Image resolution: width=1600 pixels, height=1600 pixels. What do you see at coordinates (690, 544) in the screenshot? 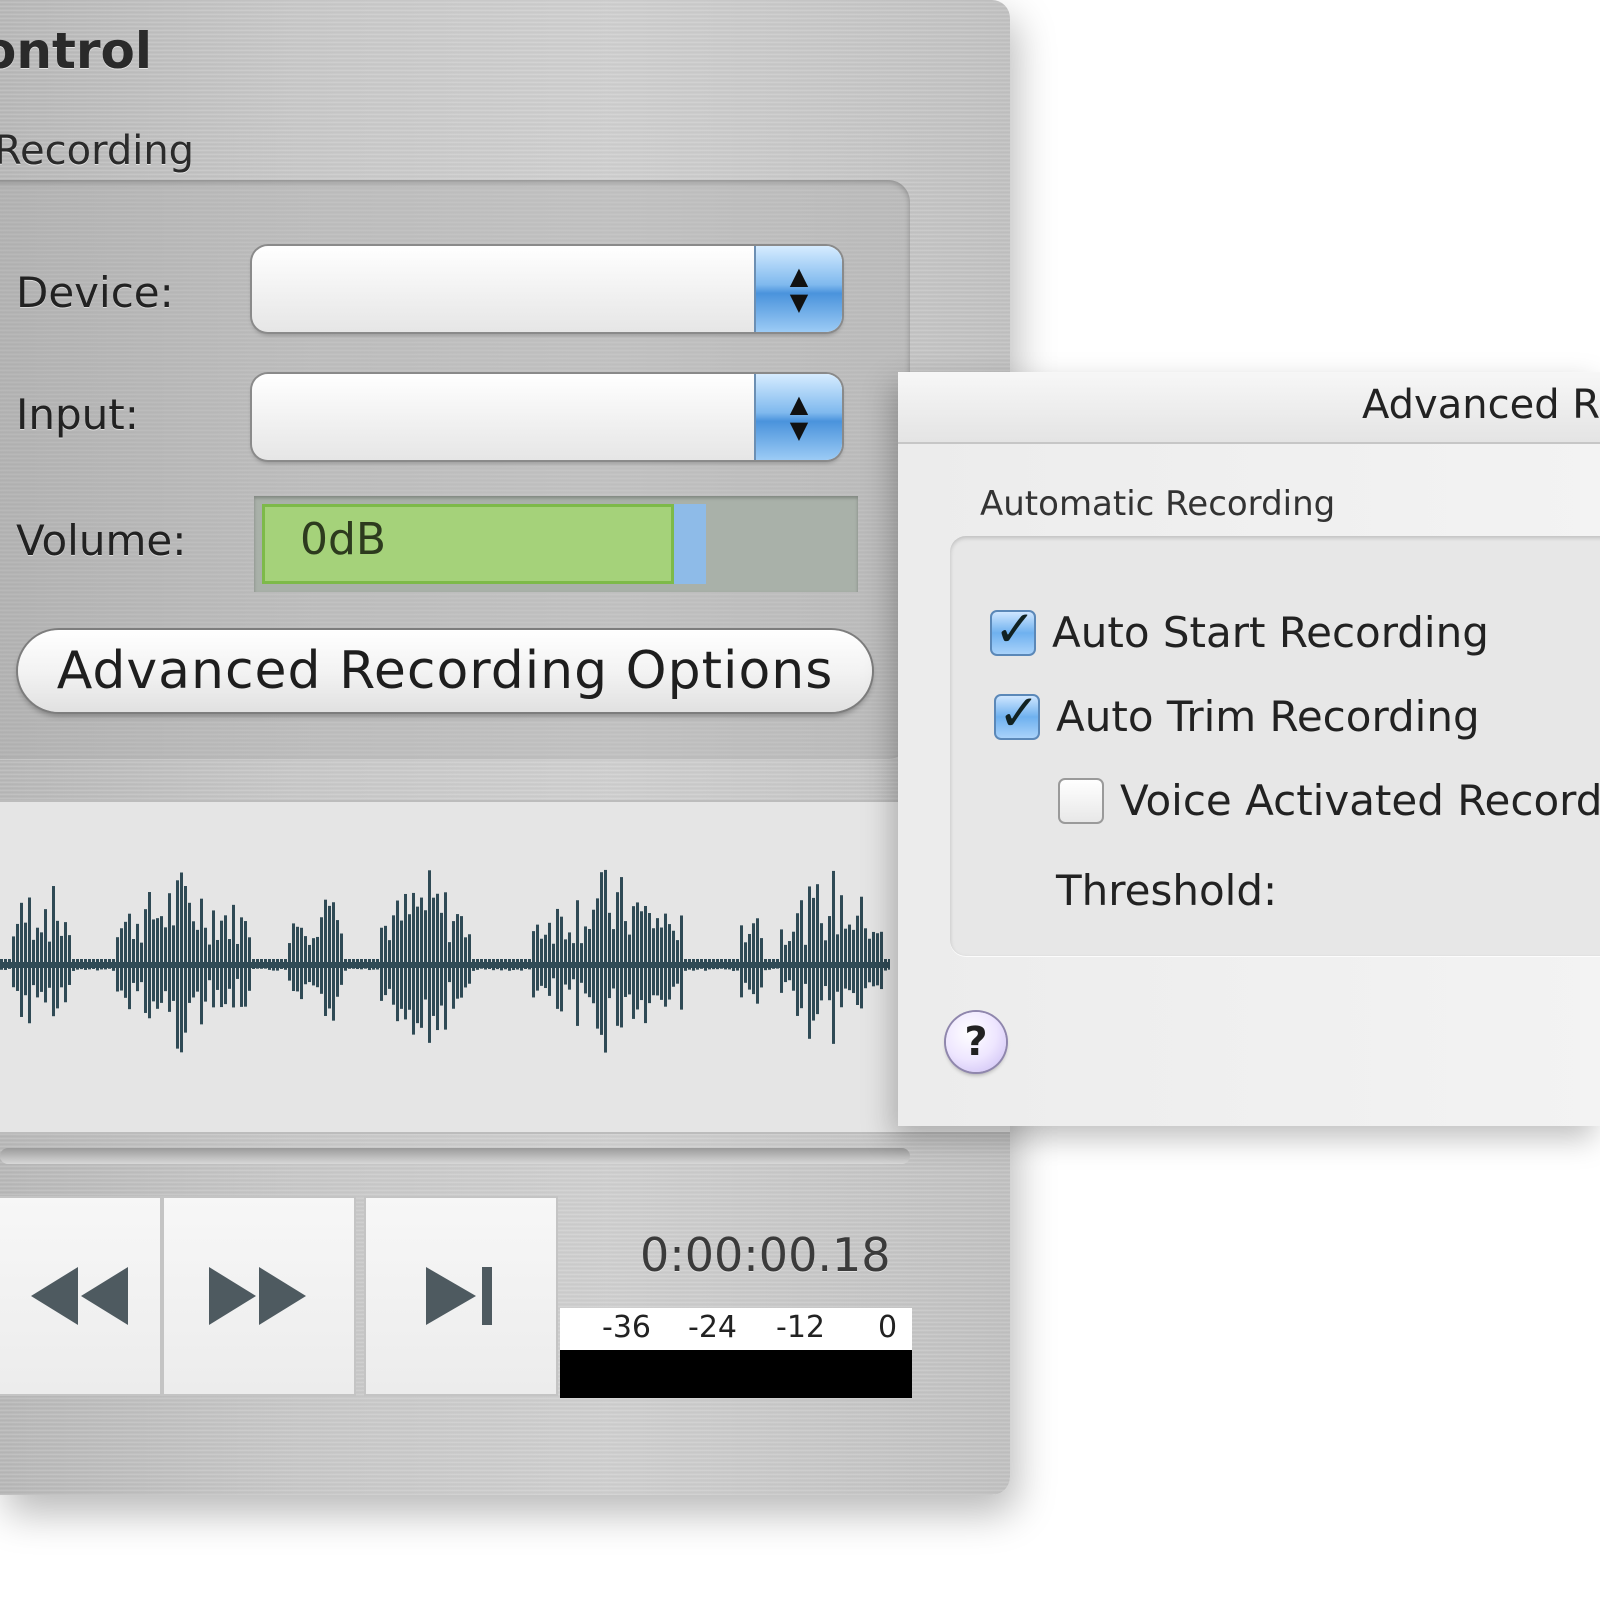
I see `volume-slider-handle` at bounding box center [690, 544].